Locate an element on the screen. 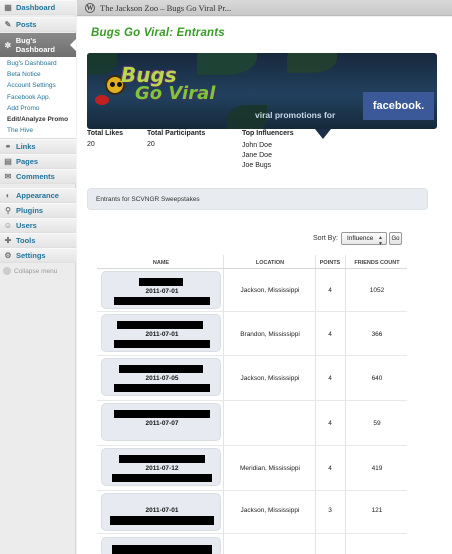  menu-tools-label: Tools is located at coordinates (26, 240).